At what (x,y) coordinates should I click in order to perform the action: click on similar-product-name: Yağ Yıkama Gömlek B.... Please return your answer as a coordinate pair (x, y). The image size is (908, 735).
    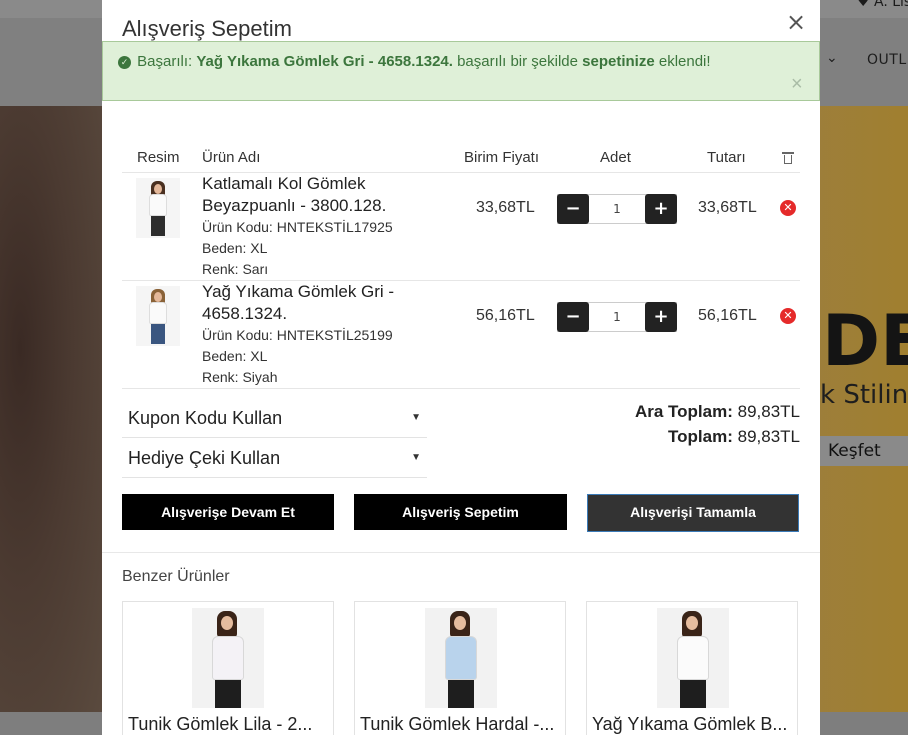
    Looking at the image, I should click on (693, 724).